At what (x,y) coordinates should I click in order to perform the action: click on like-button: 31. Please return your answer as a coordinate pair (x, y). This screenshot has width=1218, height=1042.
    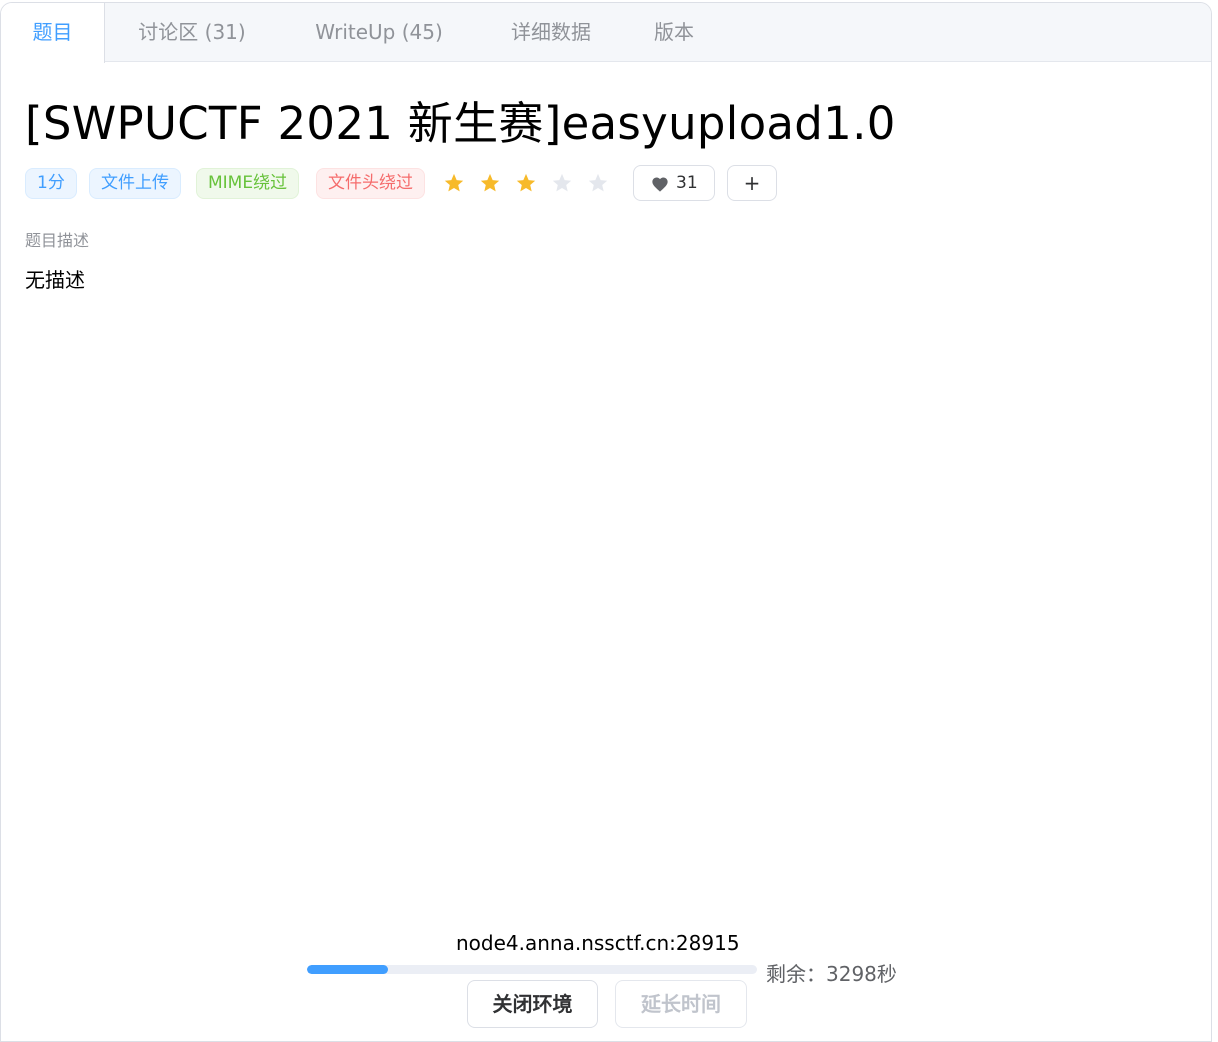
    Looking at the image, I should click on (674, 183).